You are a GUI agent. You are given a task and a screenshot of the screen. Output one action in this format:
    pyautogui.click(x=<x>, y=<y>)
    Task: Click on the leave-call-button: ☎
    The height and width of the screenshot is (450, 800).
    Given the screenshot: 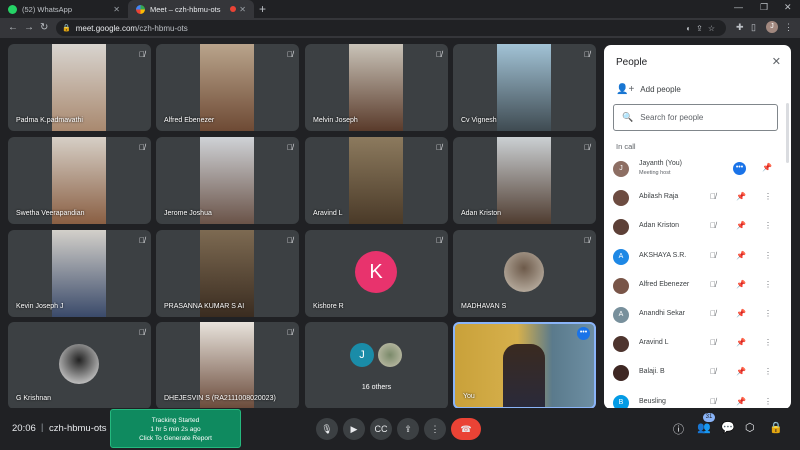 What is the action you would take?
    pyautogui.click(x=466, y=429)
    